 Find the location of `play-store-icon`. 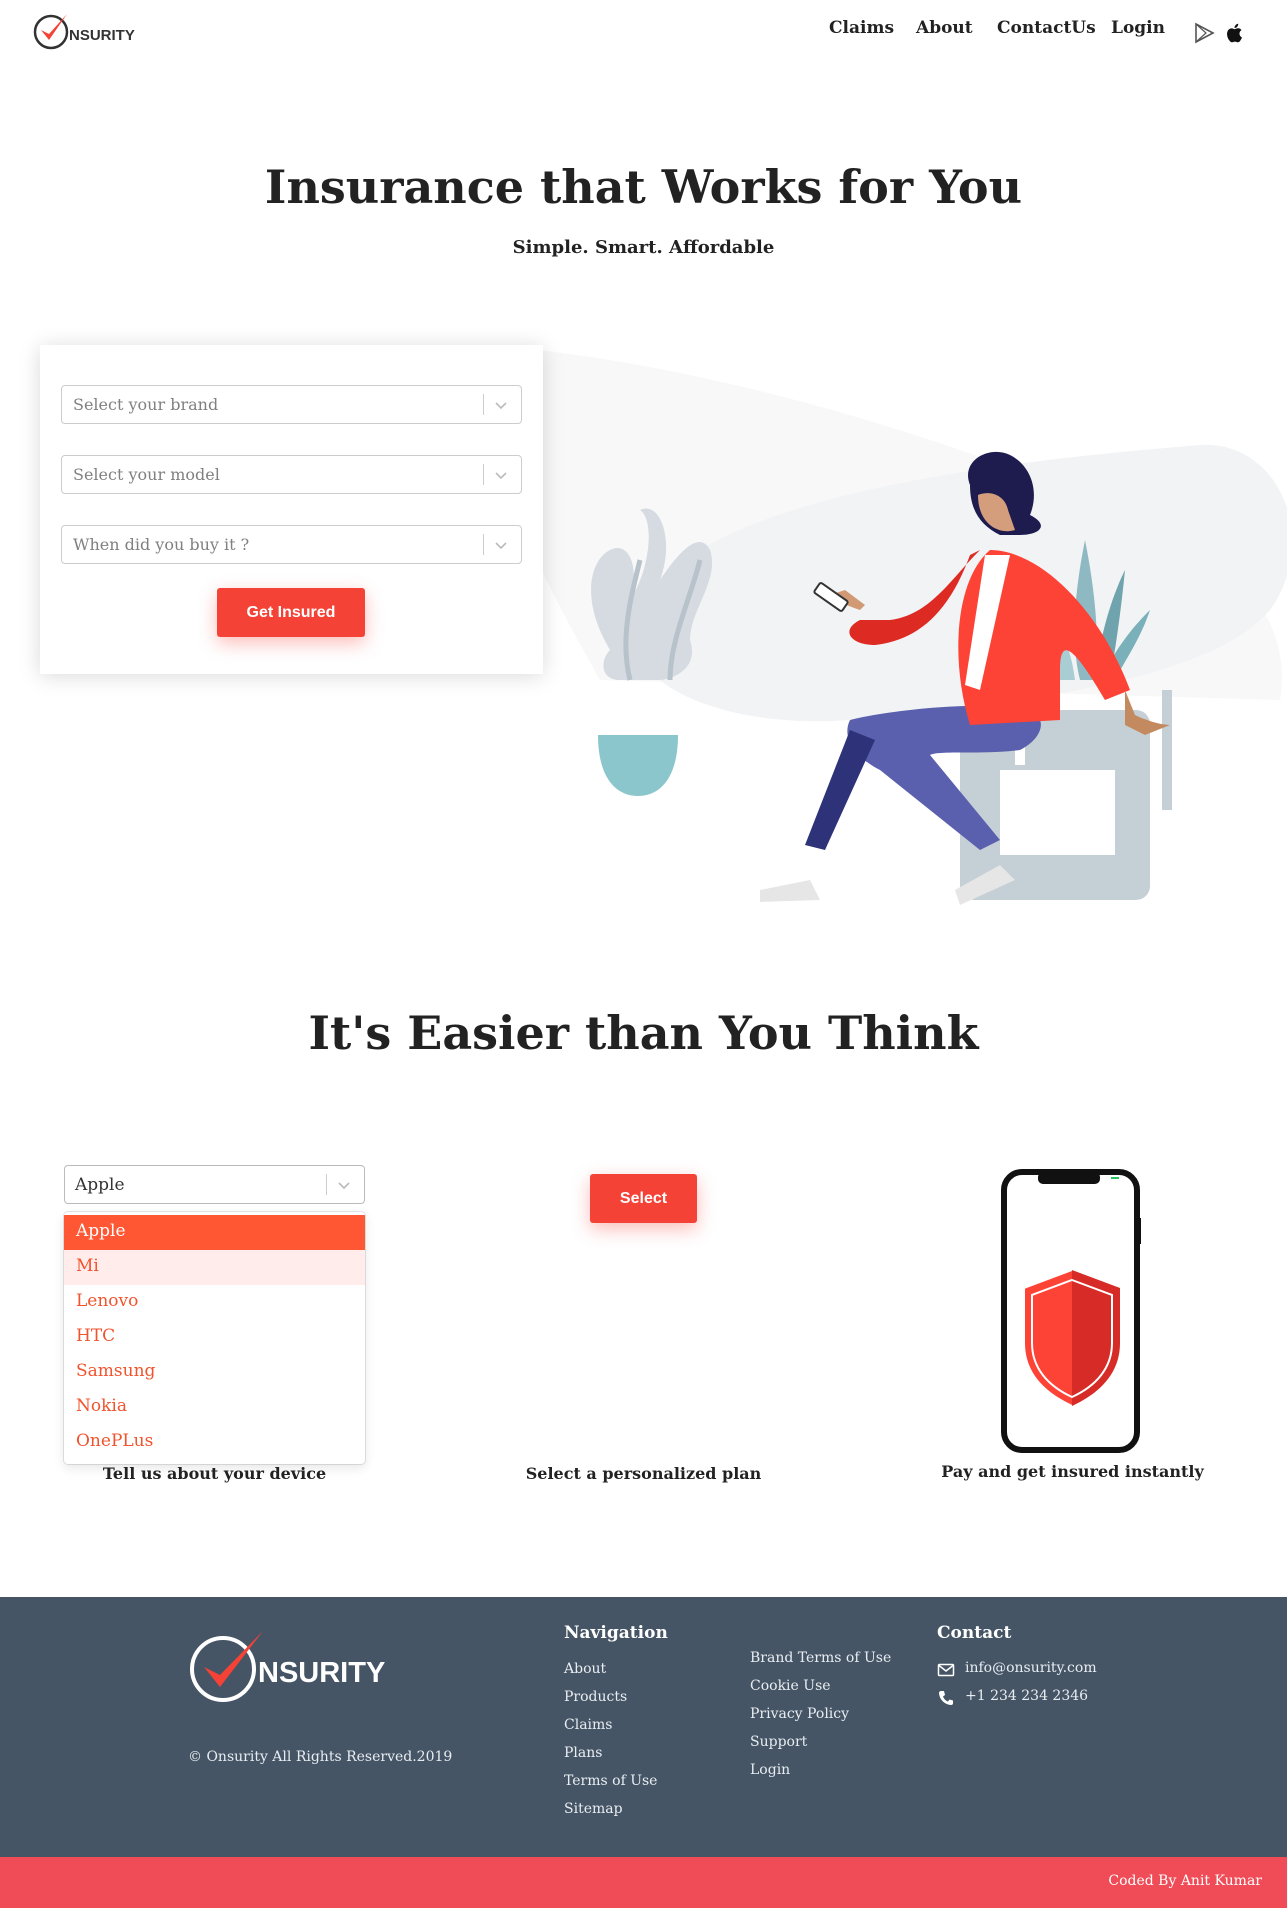

play-store-icon is located at coordinates (1204, 33).